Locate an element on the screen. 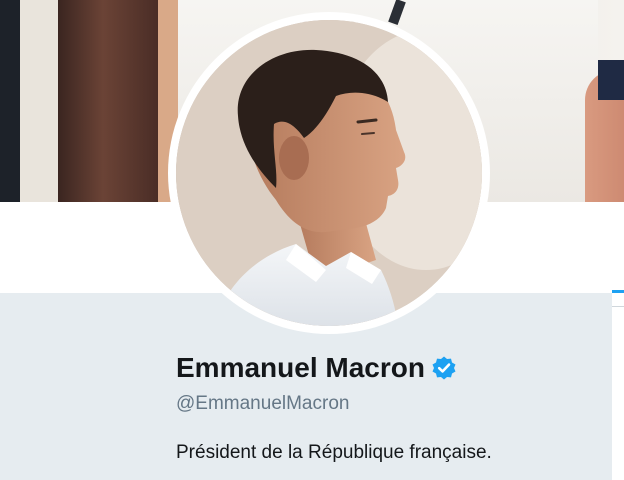  profile-bio: Président de la République française. is located at coordinates (334, 452).